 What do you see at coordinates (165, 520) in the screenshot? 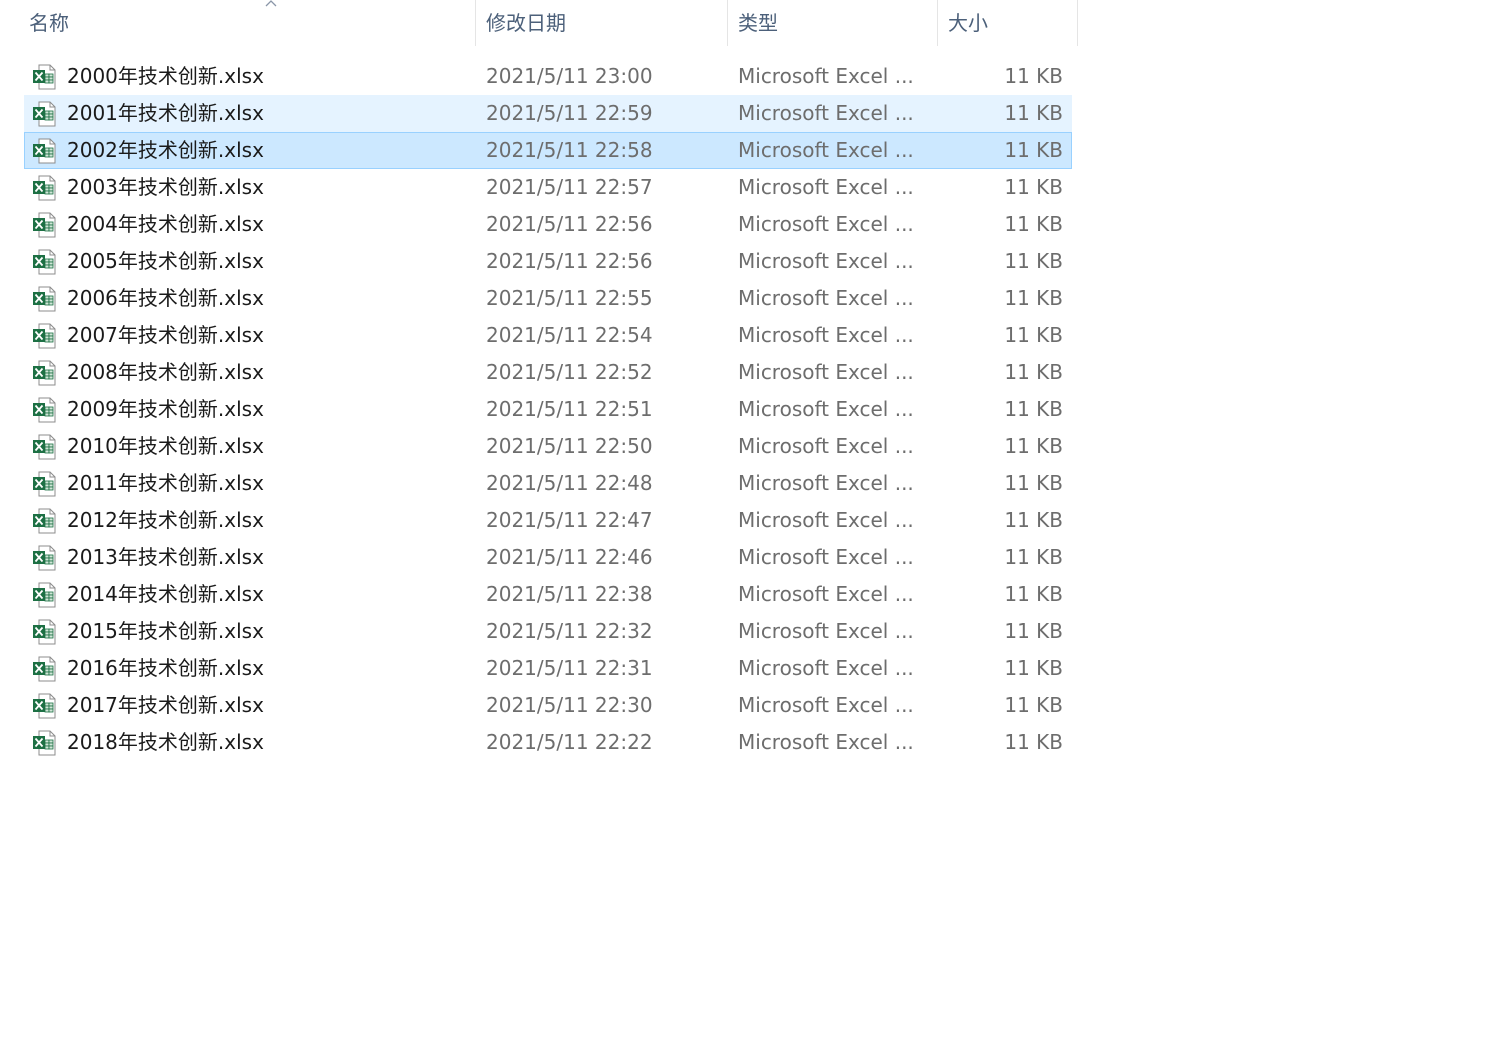
I see `file-name: 2012年技术创新.xlsx` at bounding box center [165, 520].